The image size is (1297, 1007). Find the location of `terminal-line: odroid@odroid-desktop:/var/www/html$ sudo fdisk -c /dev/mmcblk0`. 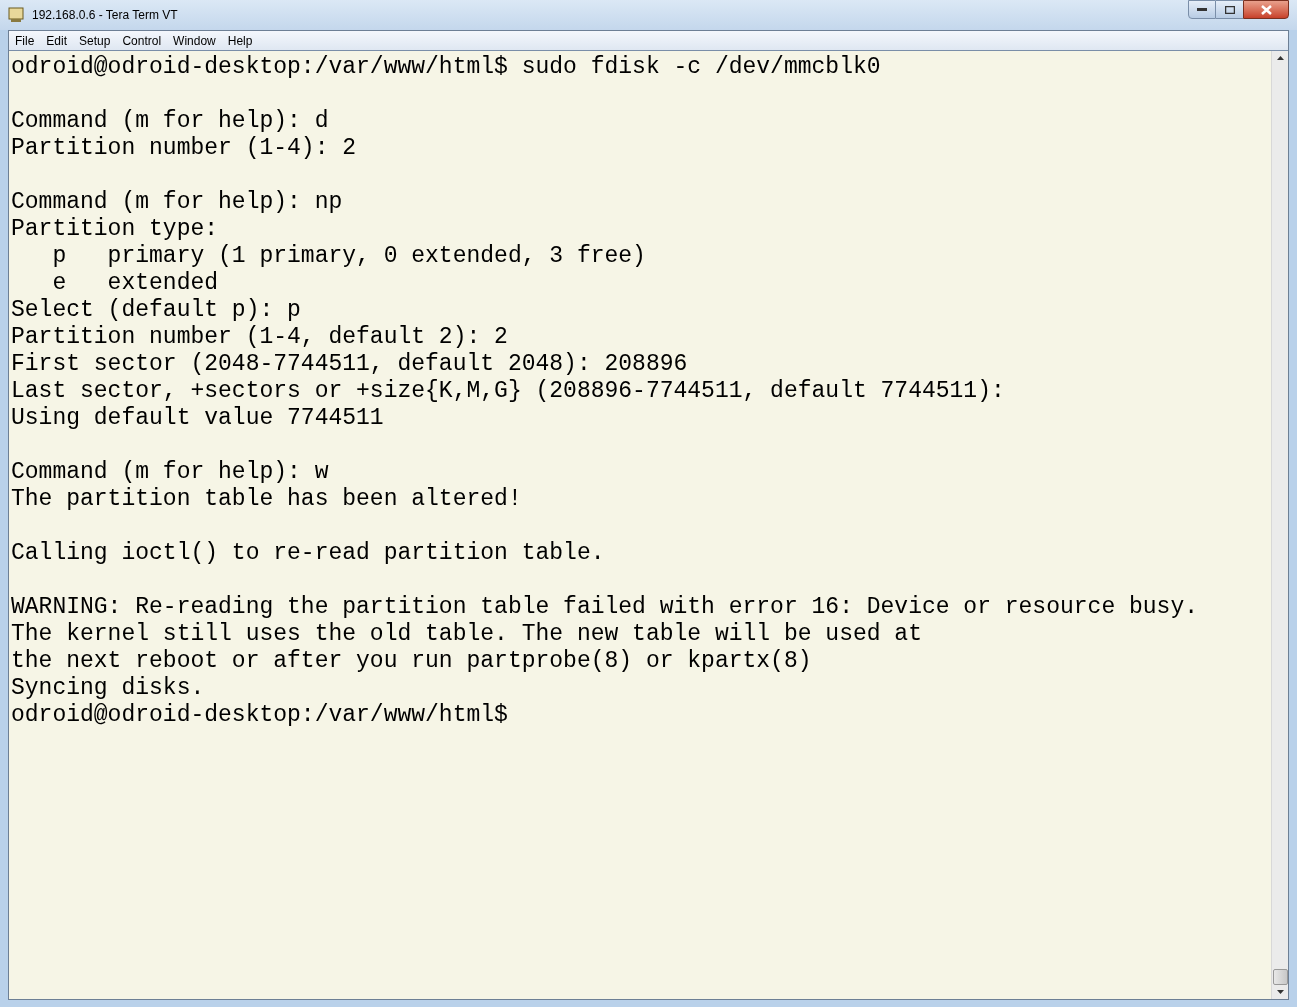

terminal-line: odroid@odroid-desktop:/var/www/html$ sudo fdisk -c /dev/mmcblk0 is located at coordinates (446, 67).